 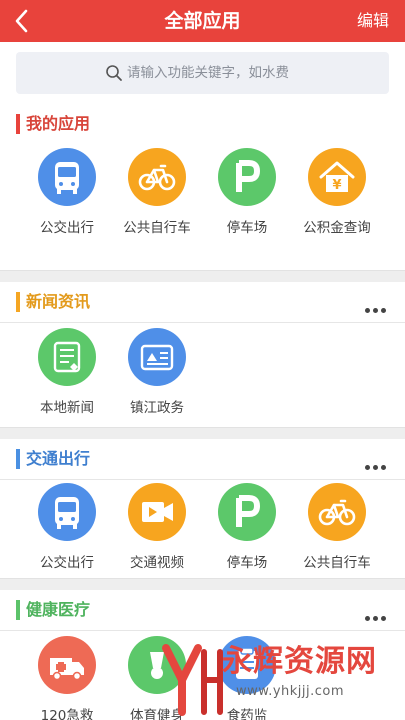 I want to click on search-icon, so click(x=114, y=73).